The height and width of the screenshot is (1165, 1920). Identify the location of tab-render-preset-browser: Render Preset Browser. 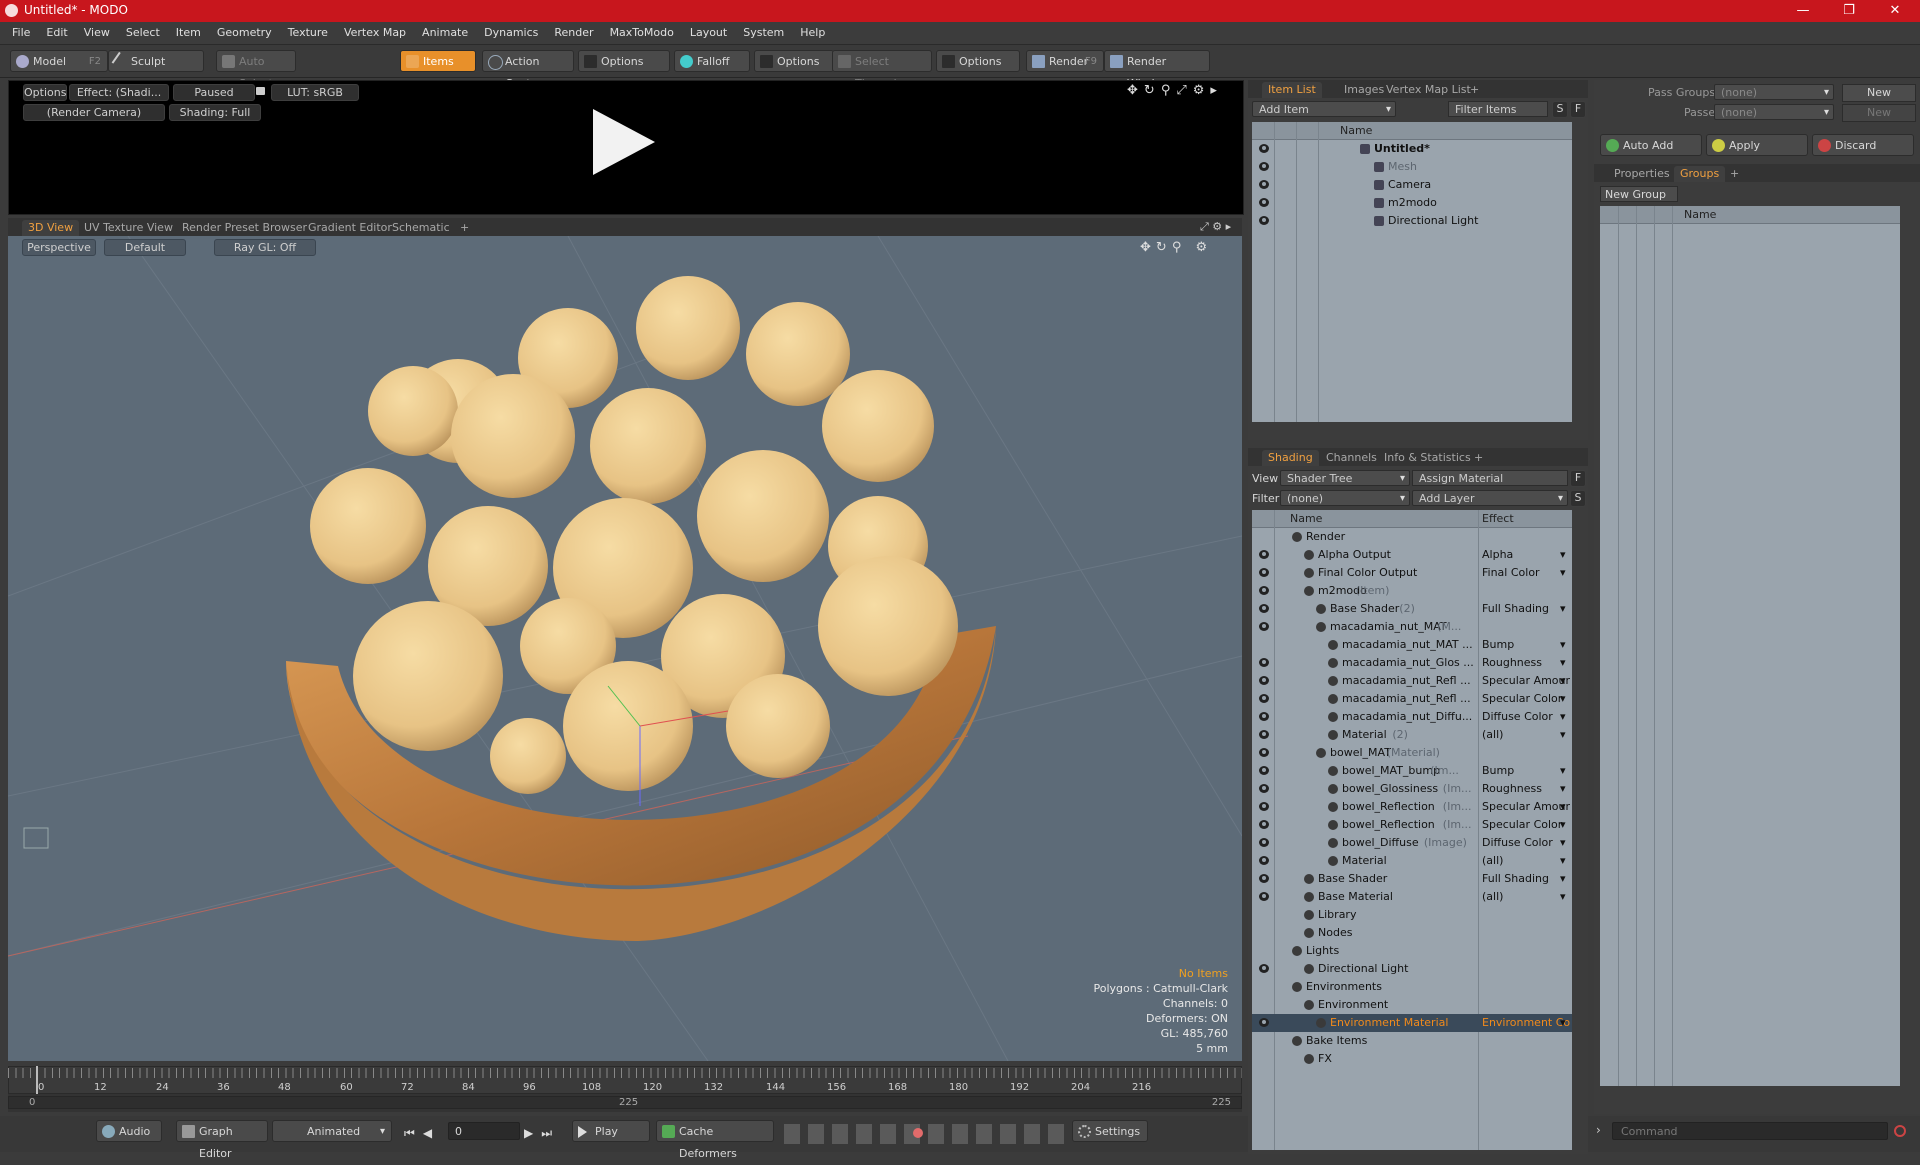
(244, 228).